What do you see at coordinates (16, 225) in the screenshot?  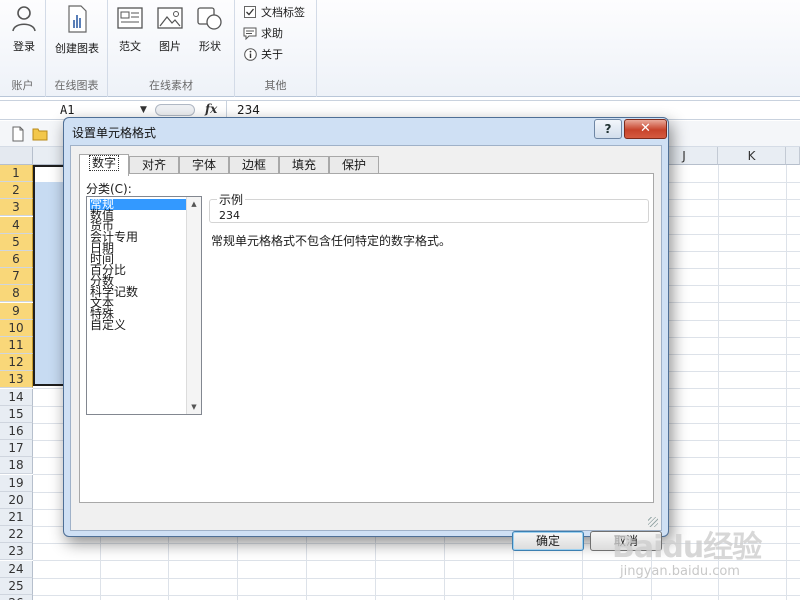 I see `row-header: 4` at bounding box center [16, 225].